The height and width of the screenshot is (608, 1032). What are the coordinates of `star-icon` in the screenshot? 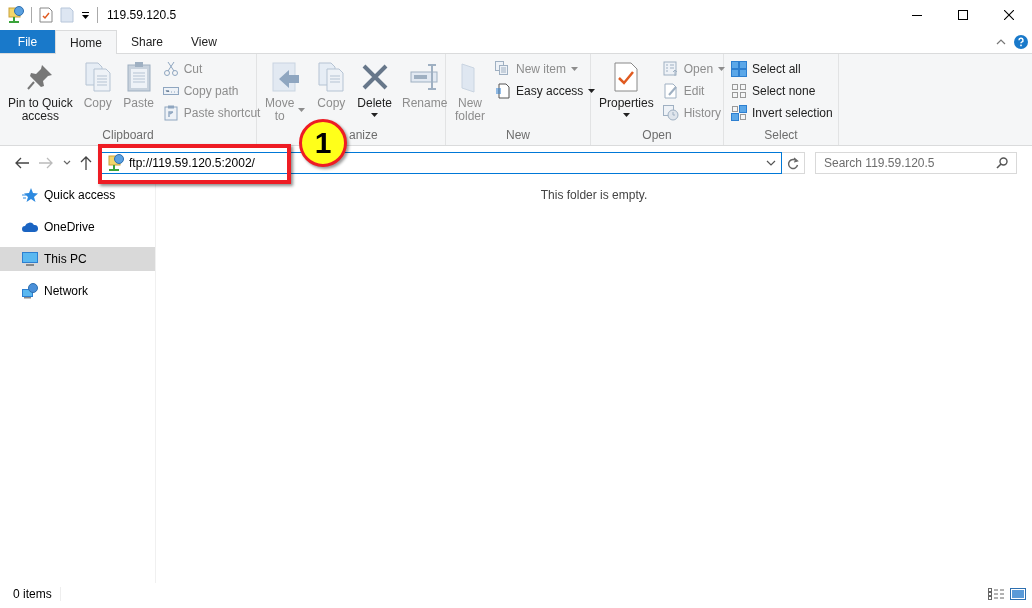 It's located at (30, 195).